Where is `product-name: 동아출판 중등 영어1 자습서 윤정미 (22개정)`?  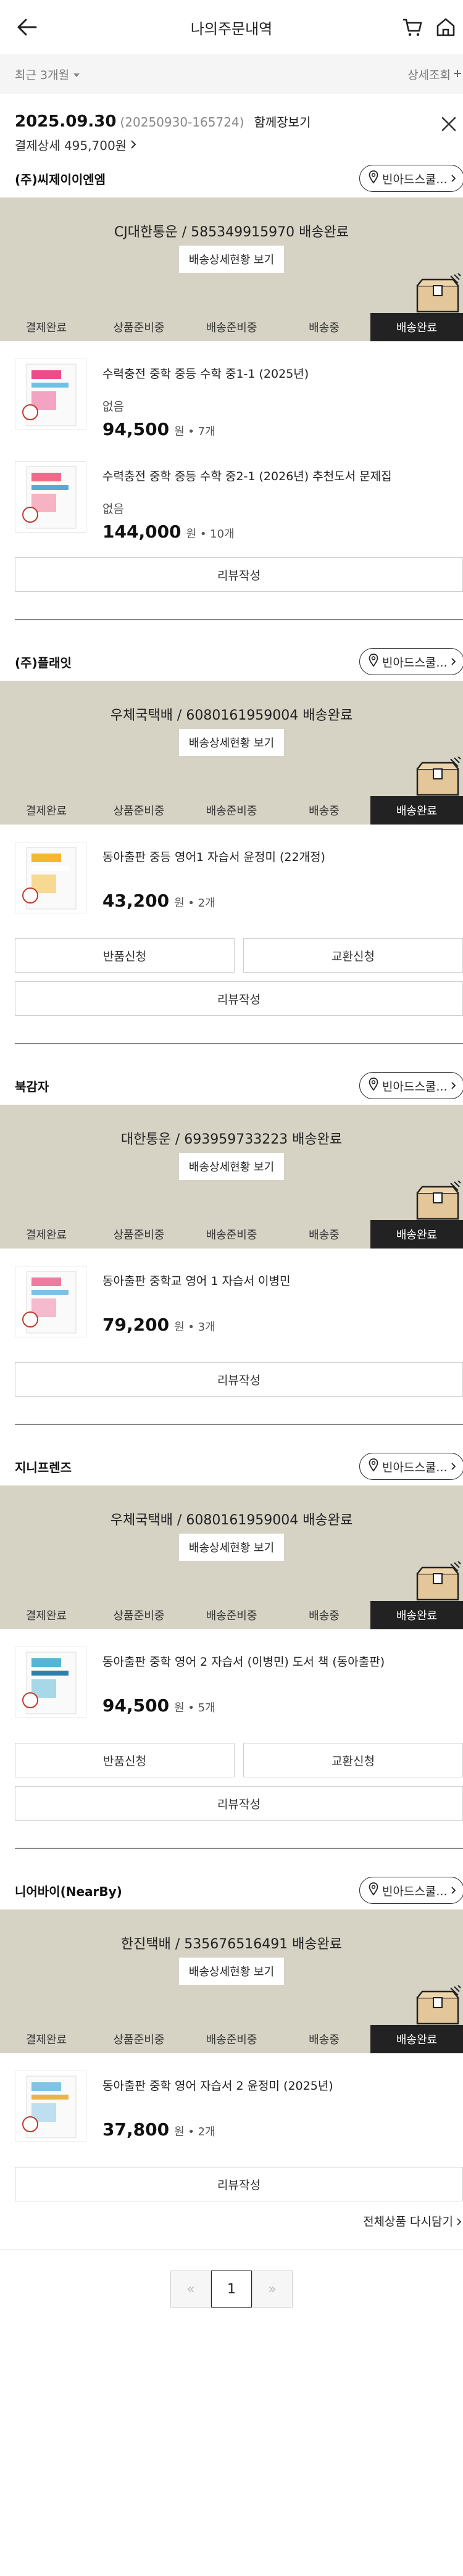 product-name: 동아출판 중등 영어1 자습서 윤정미 (22개정) is located at coordinates (282, 856).